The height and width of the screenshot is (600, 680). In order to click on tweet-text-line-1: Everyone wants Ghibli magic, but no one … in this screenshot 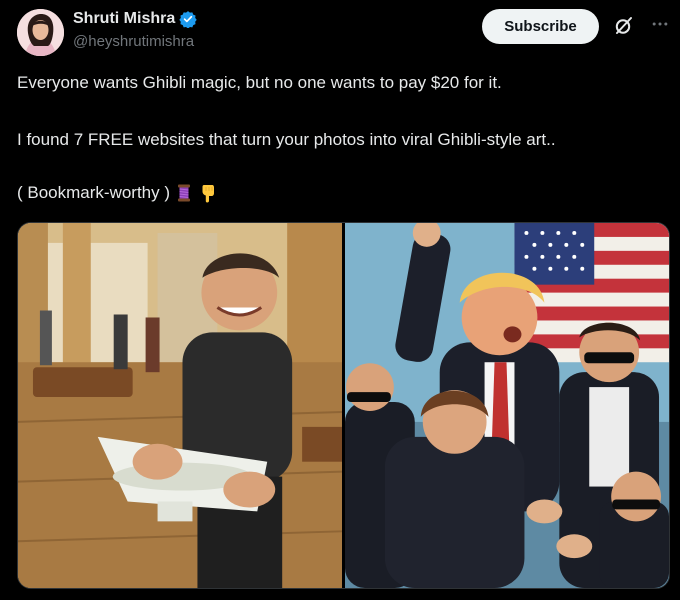, I will do `click(259, 82)`.